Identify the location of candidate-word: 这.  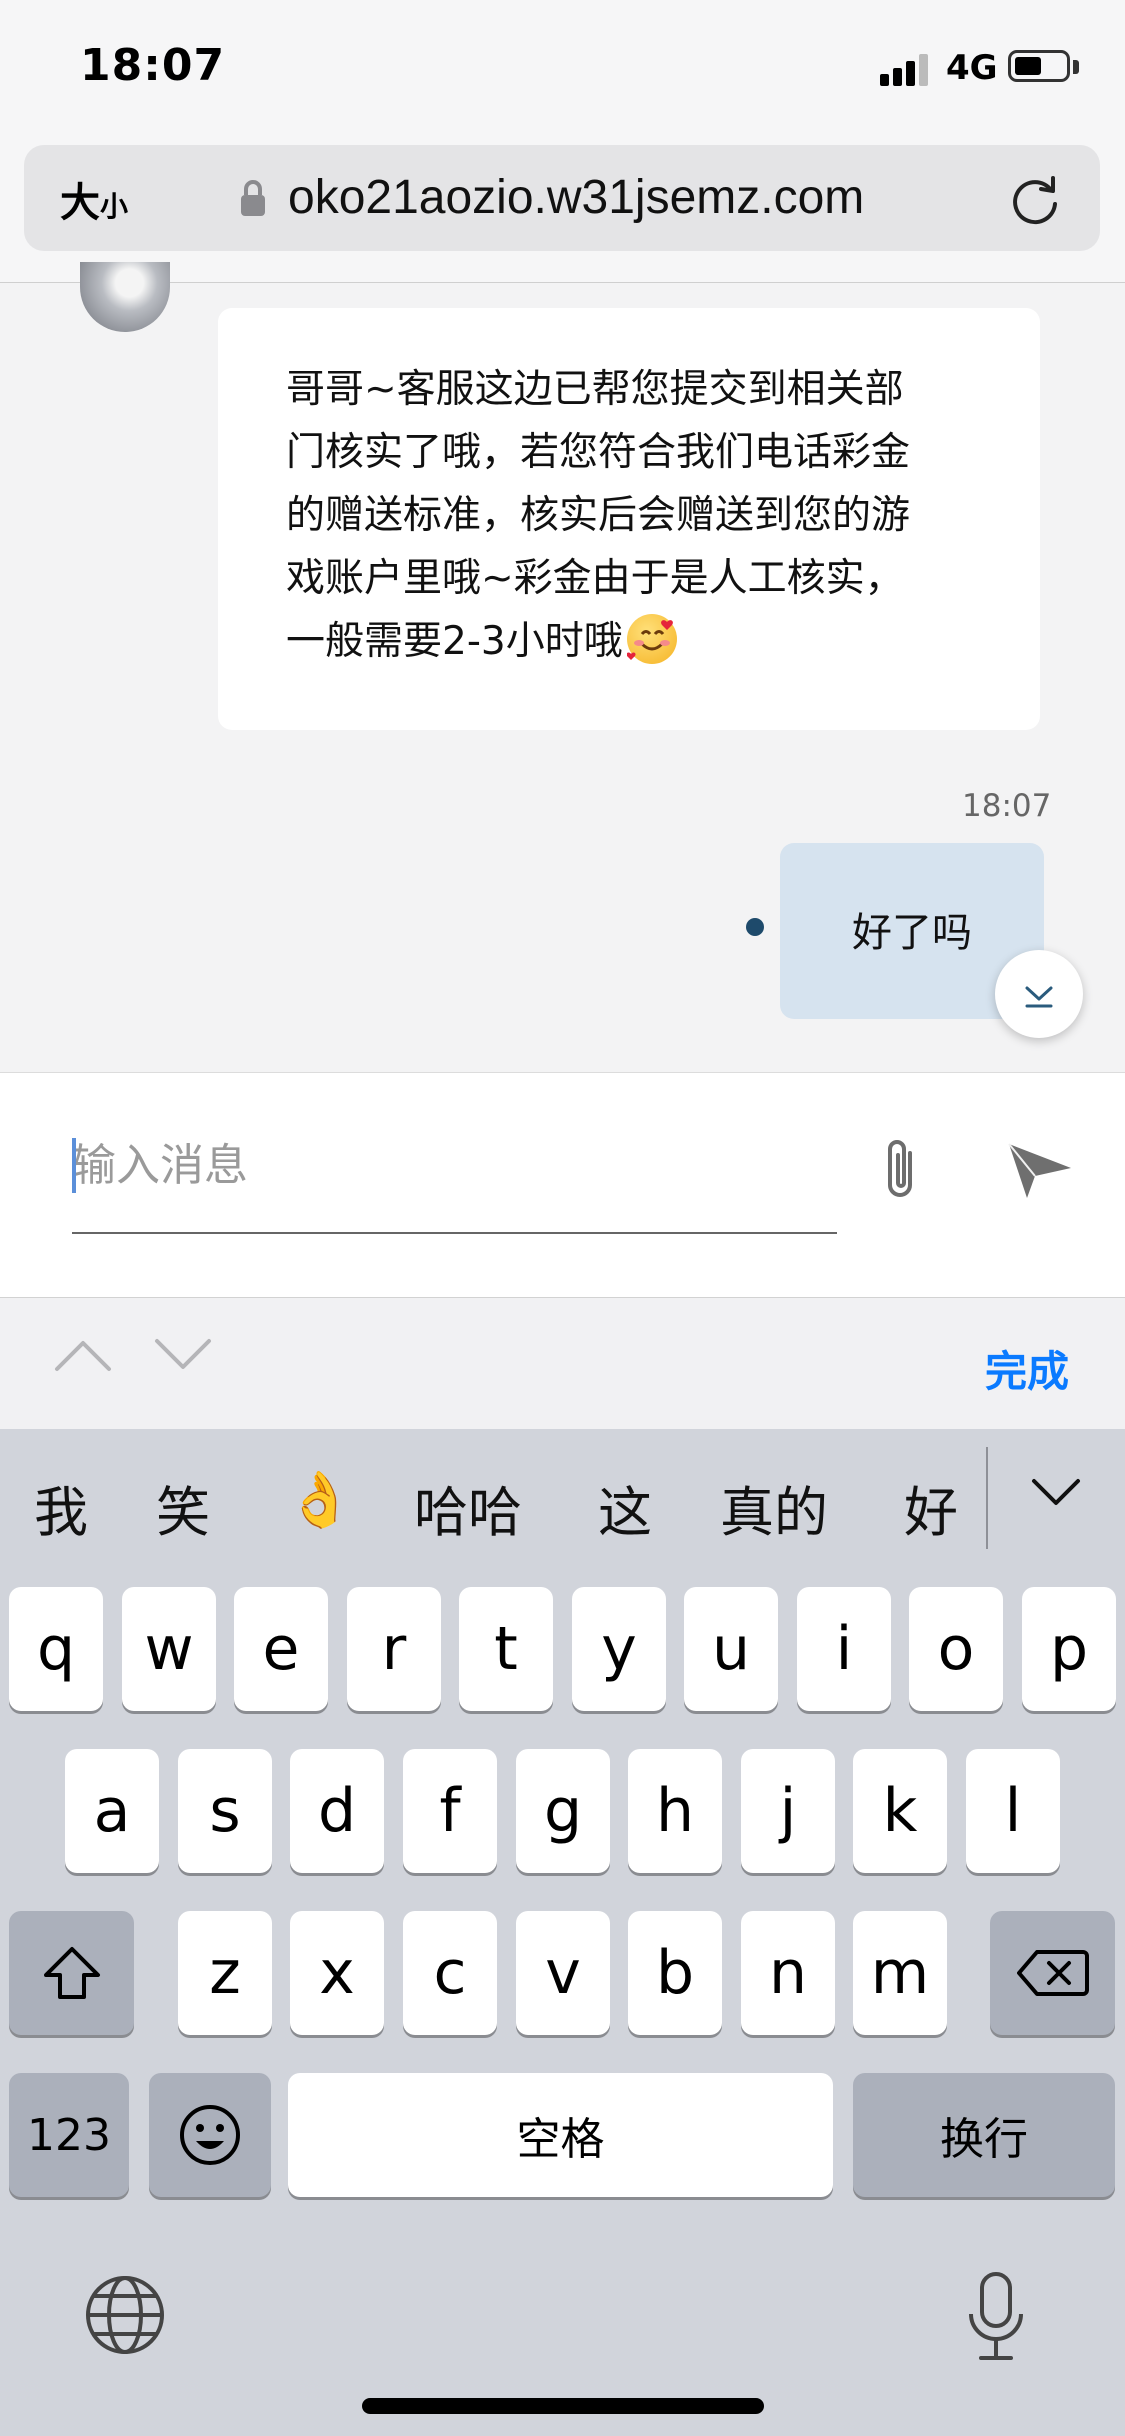
(625, 1507).